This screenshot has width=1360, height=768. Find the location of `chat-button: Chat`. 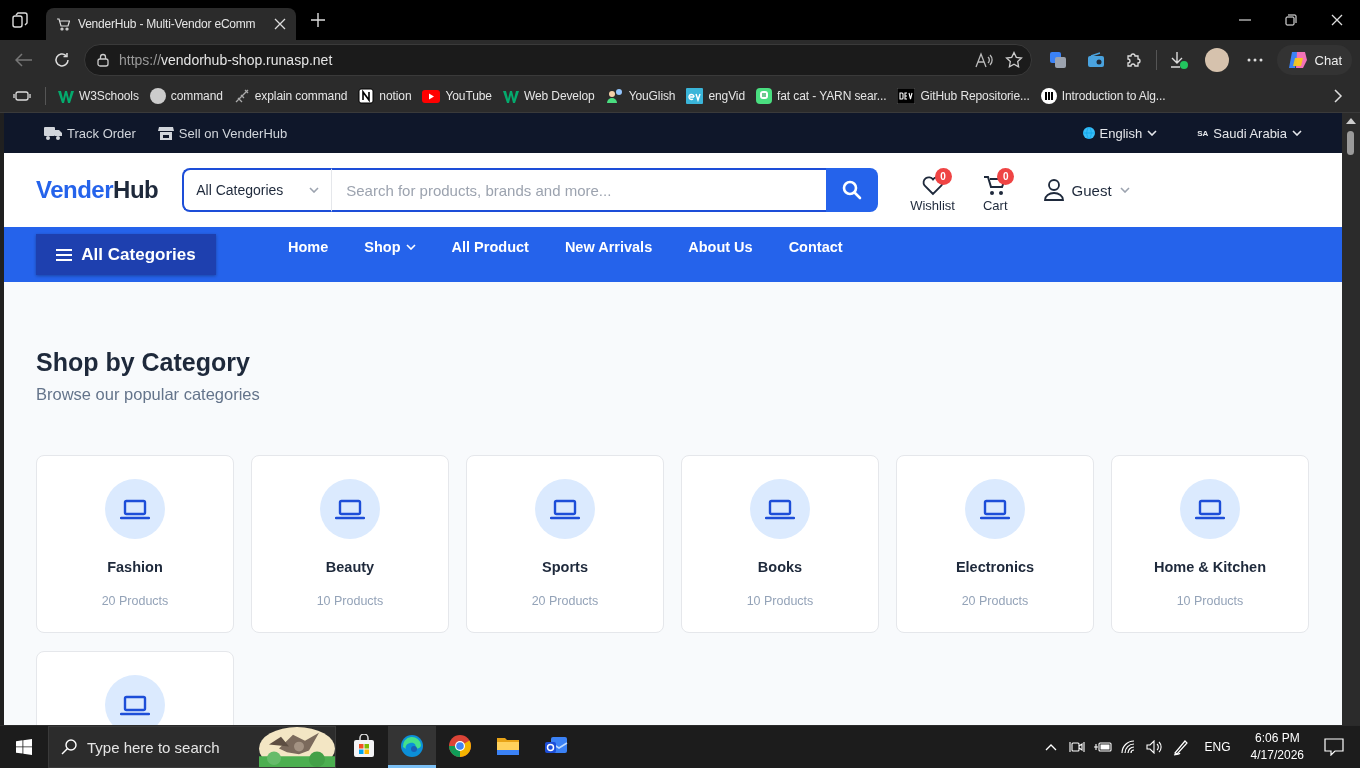

chat-button: Chat is located at coordinates (1314, 60).